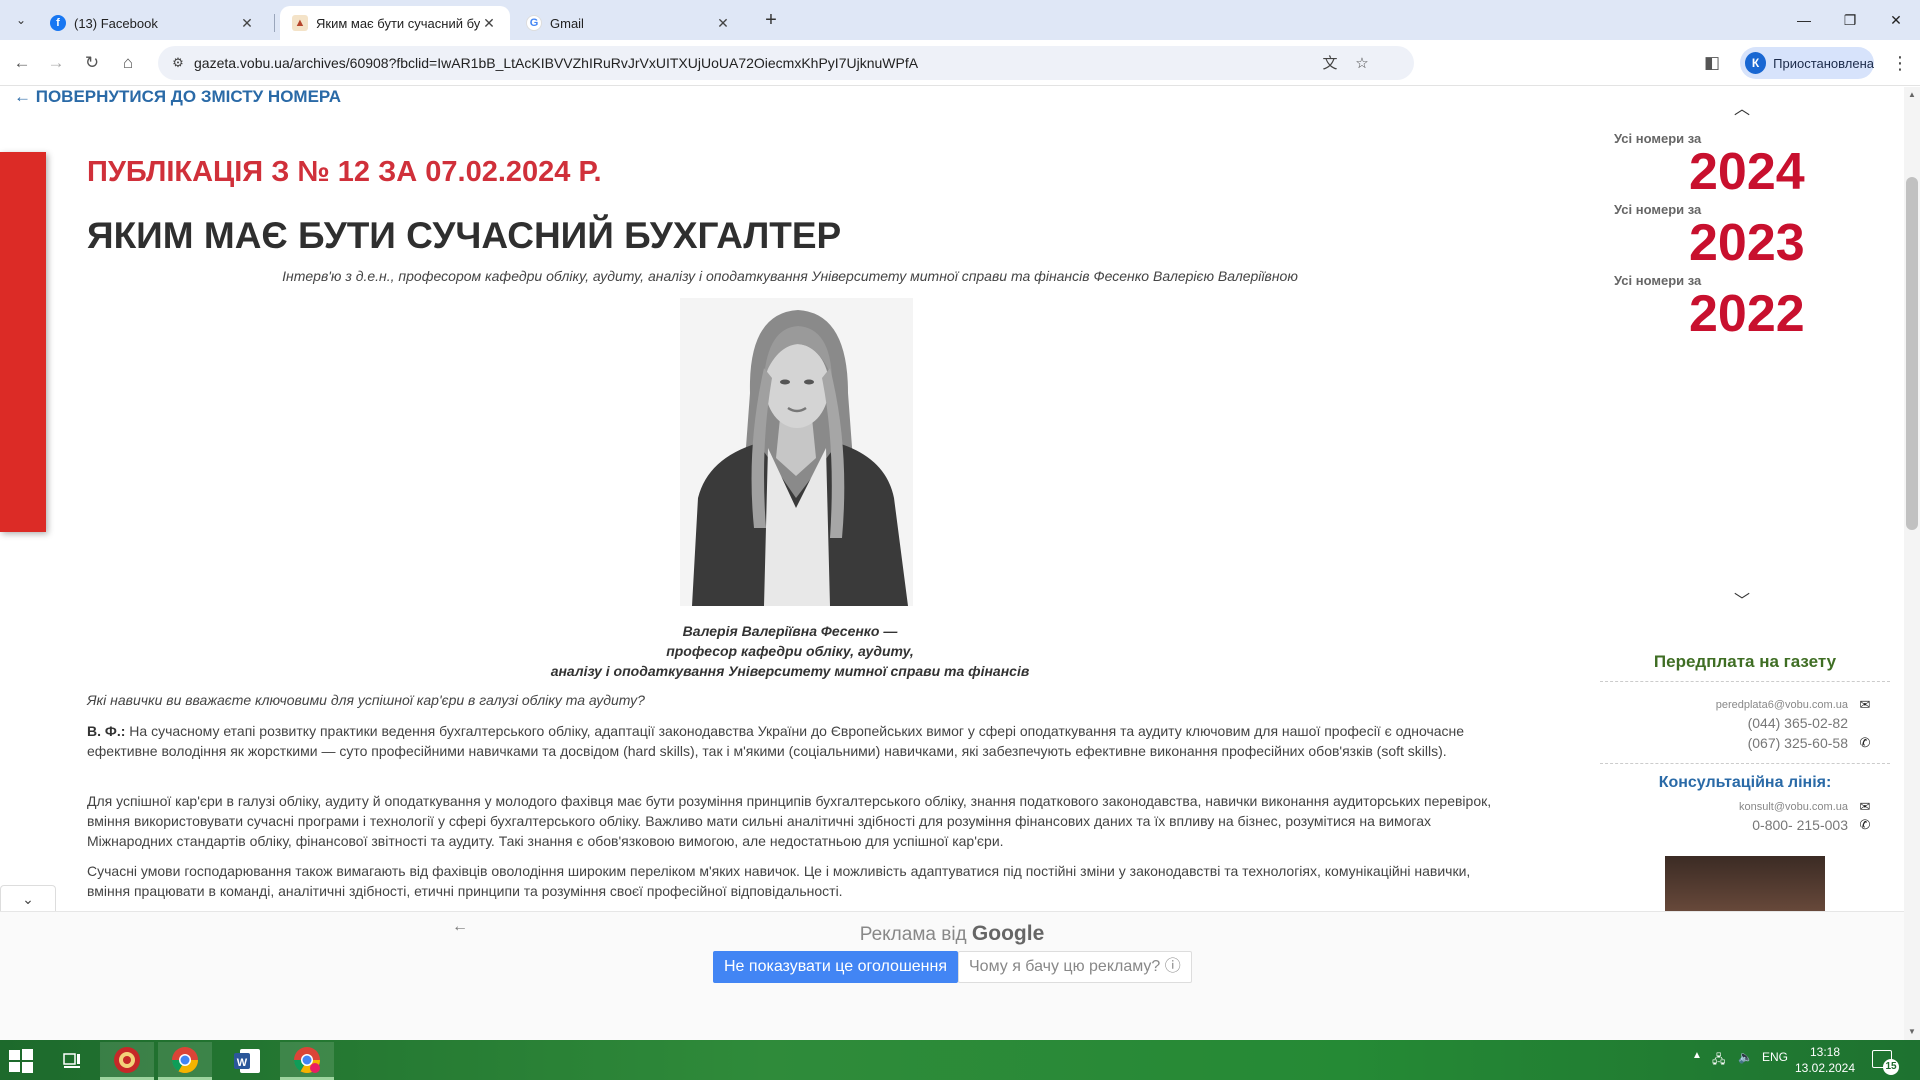 The image size is (1920, 1080). I want to click on profile-status: Приостановлена, so click(1823, 63).